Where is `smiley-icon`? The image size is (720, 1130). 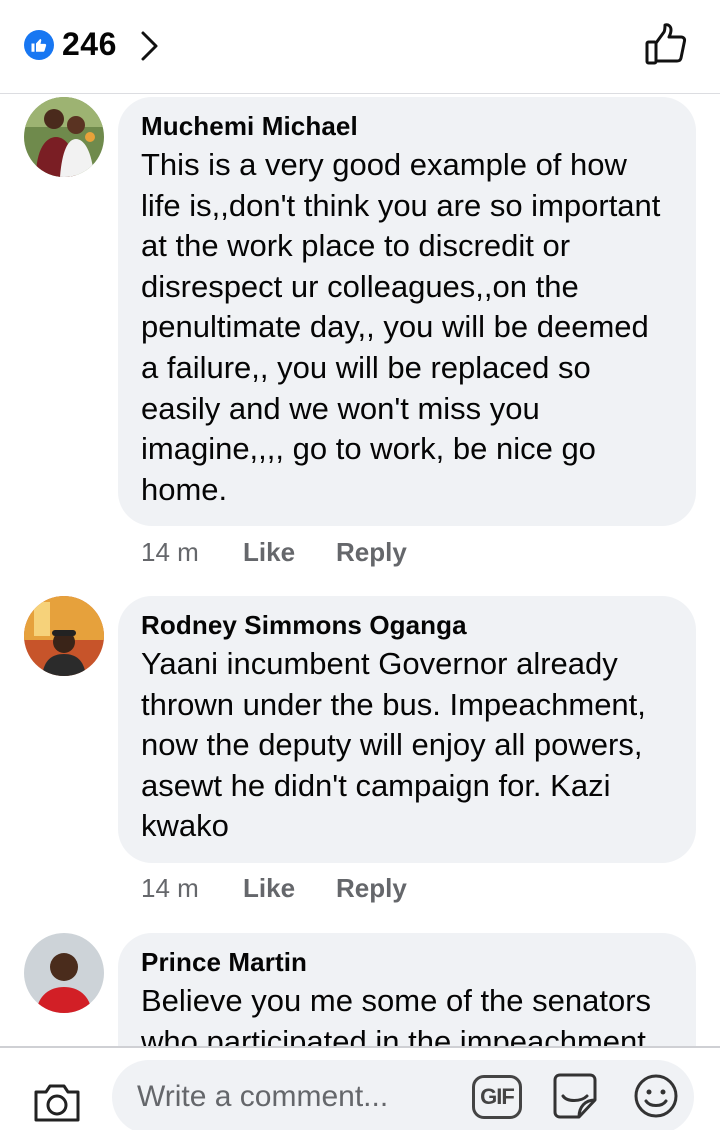 smiley-icon is located at coordinates (656, 1096).